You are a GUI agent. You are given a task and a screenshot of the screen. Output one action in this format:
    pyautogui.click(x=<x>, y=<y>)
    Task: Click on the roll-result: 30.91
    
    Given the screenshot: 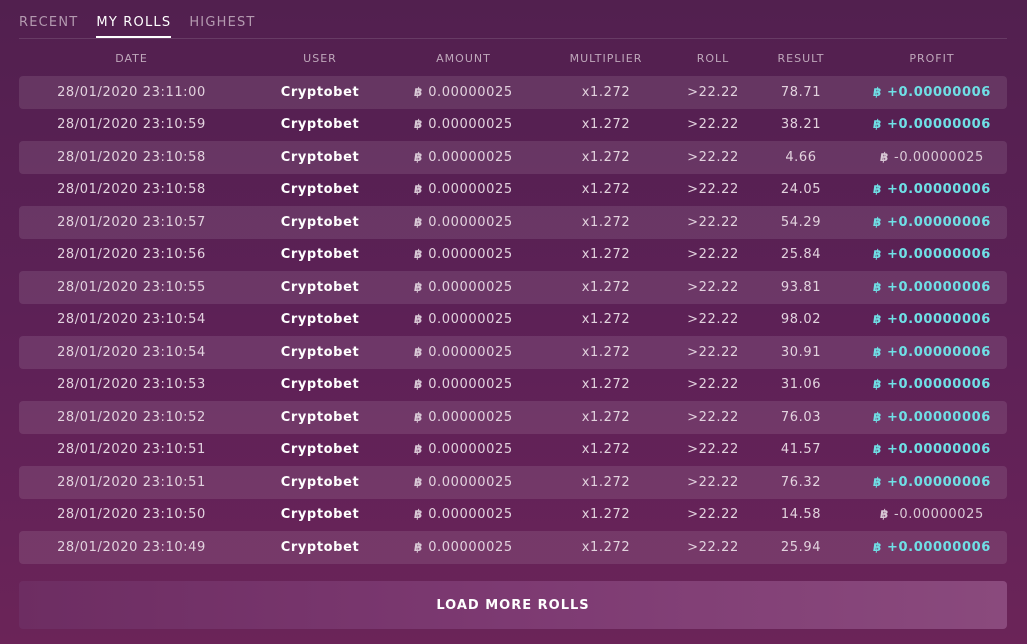 What is the action you would take?
    pyautogui.click(x=801, y=352)
    